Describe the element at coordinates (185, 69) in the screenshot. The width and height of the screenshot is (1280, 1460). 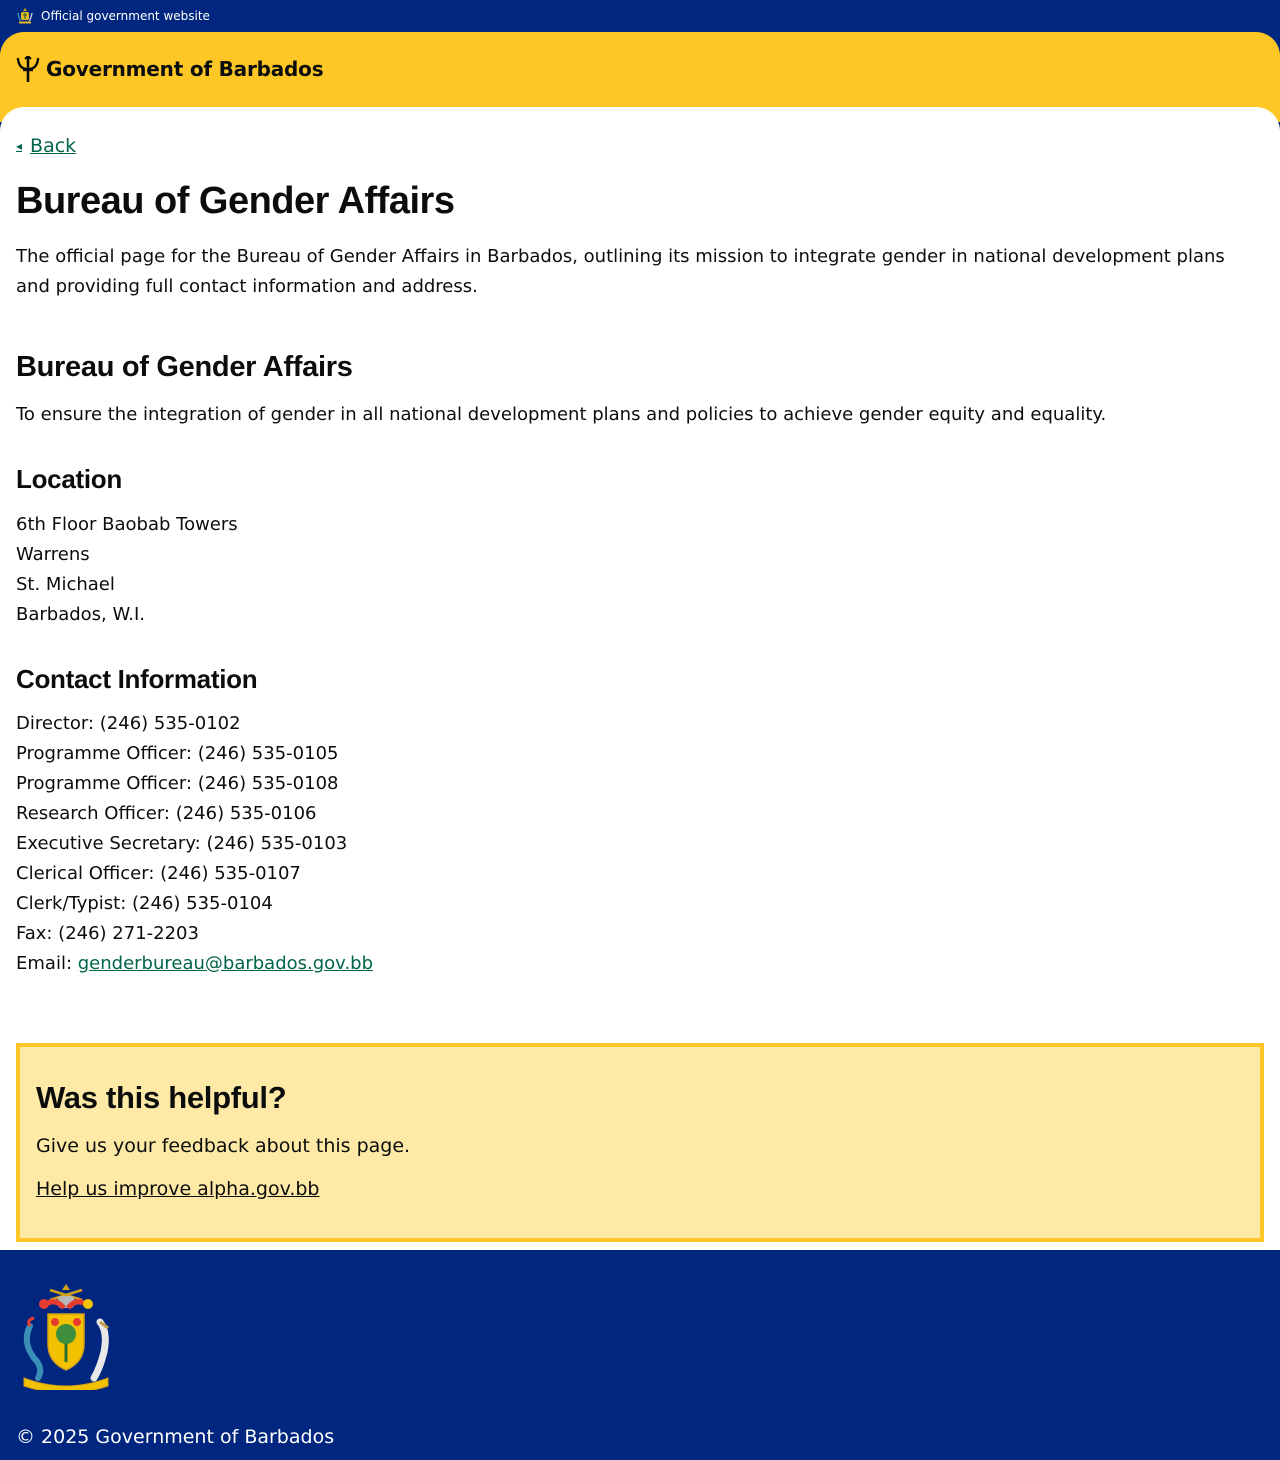
I see `brand-name: Government of Barbados` at that location.